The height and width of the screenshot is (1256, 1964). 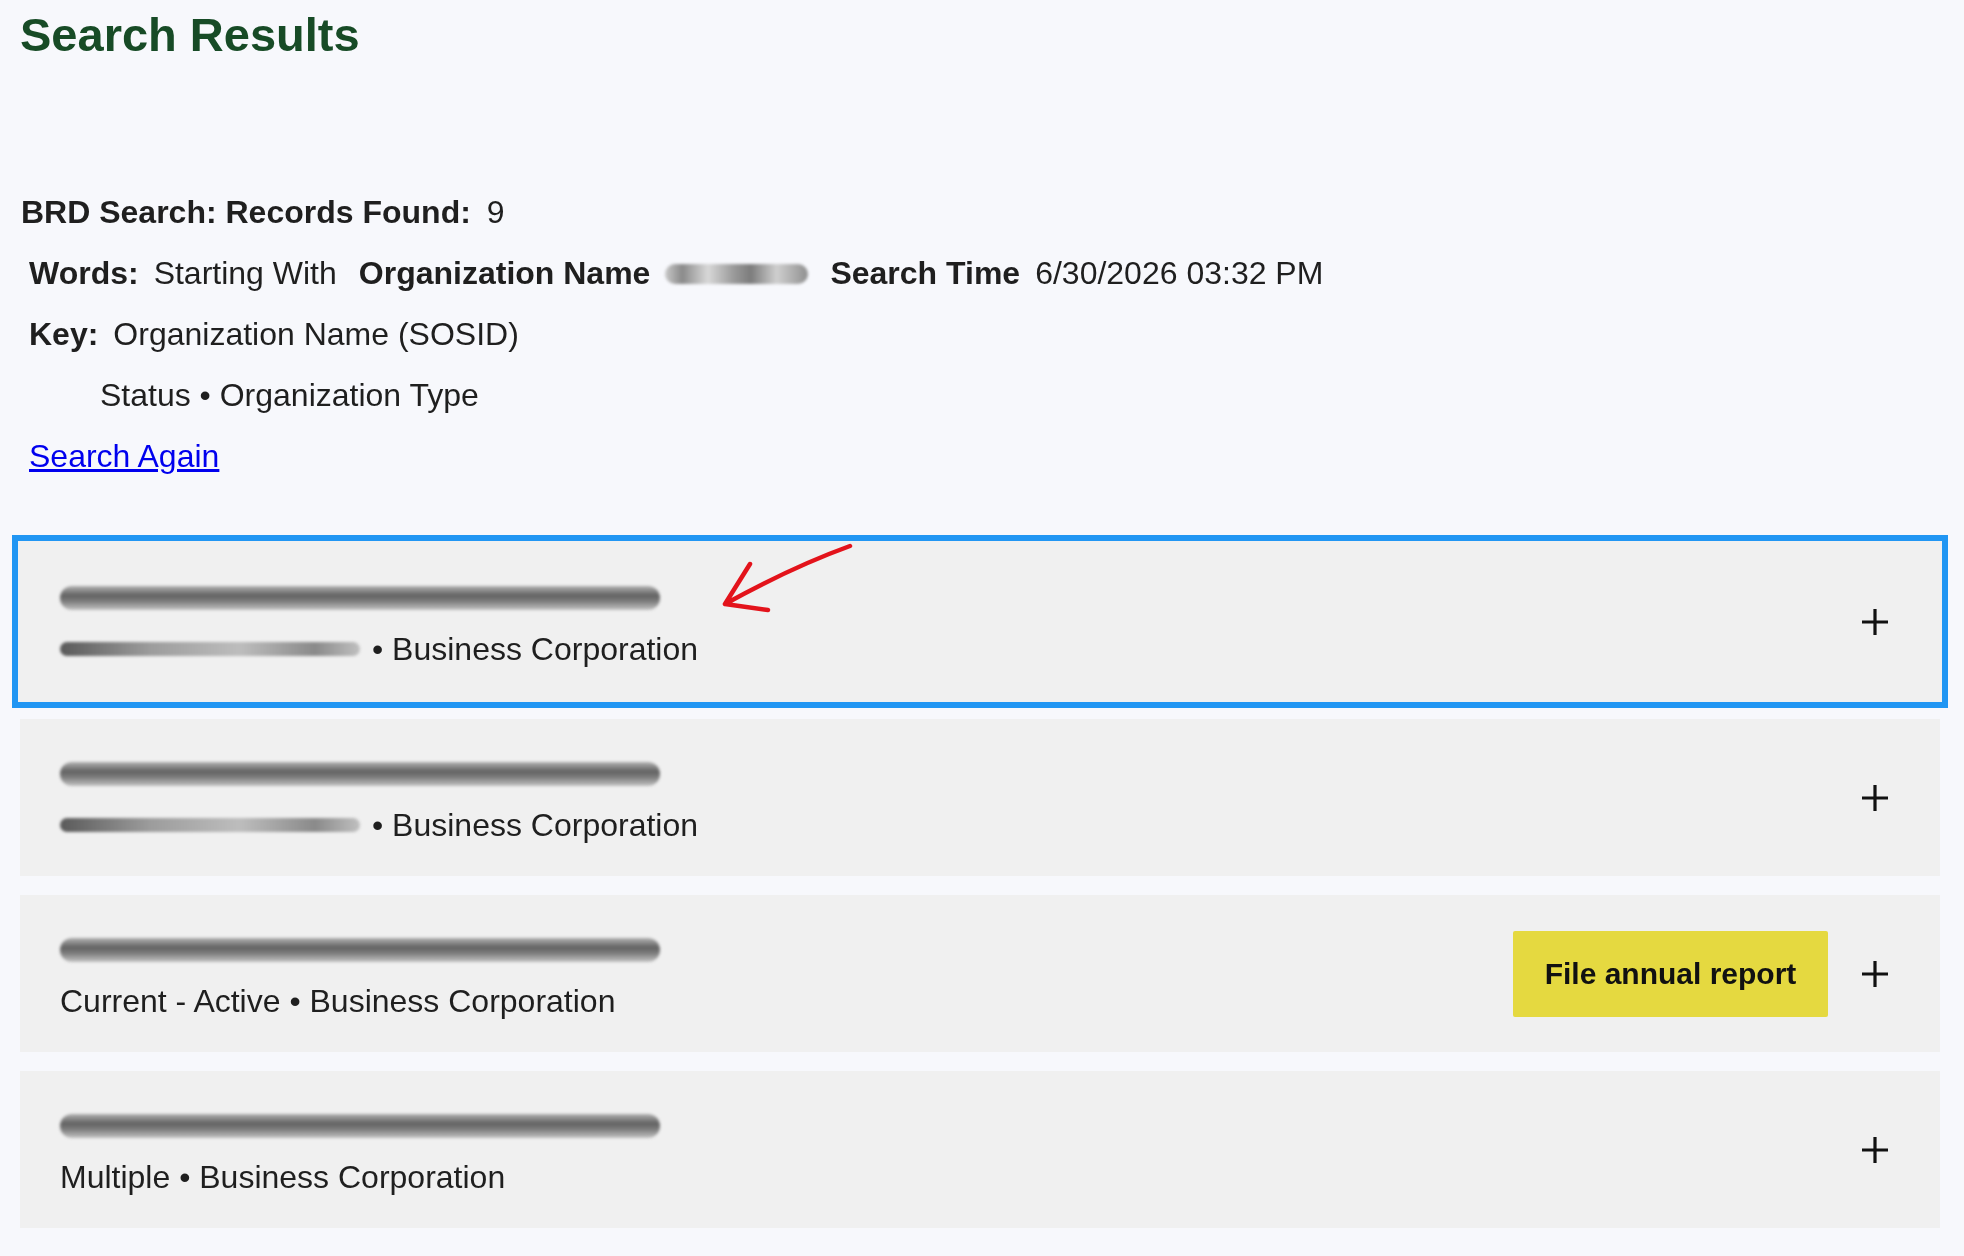 What do you see at coordinates (1179, 273) in the screenshot?
I see `criteria-value: 6/30/2026 03:32 PM` at bounding box center [1179, 273].